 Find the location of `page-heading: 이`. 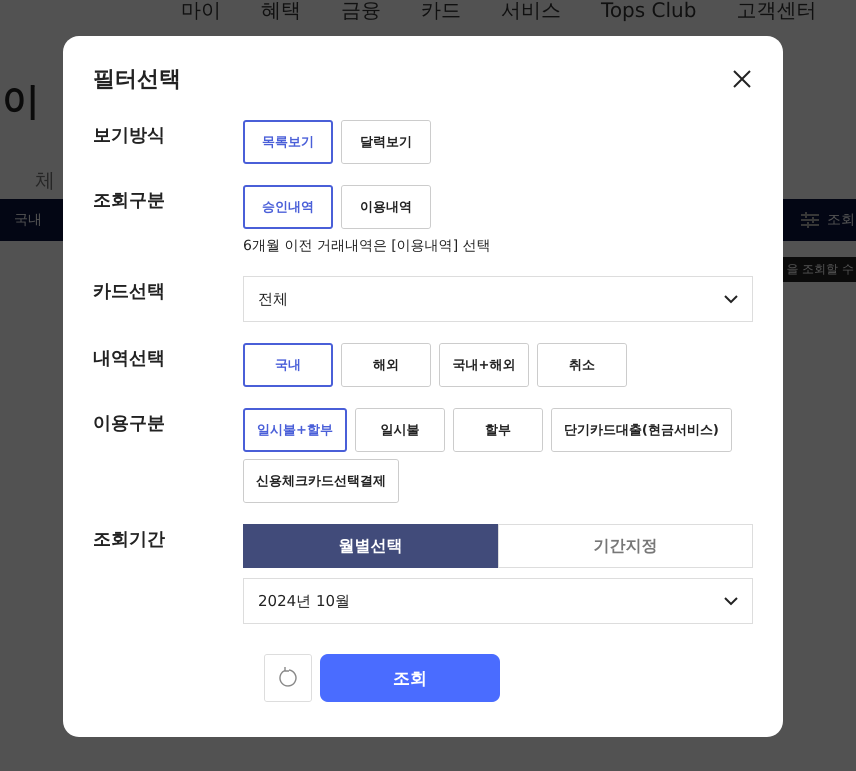

page-heading: 이 is located at coordinates (21, 101).